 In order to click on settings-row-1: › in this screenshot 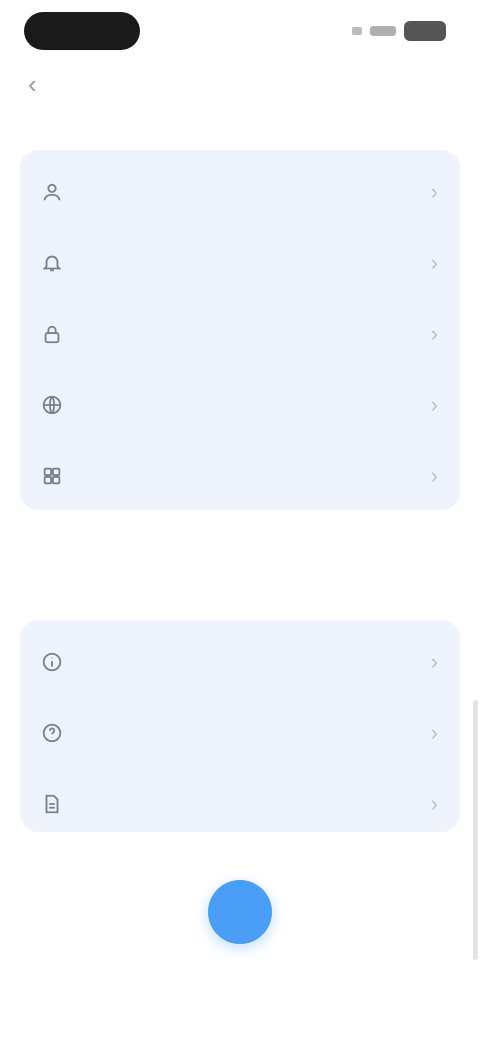, I will do `click(240, 191)`.